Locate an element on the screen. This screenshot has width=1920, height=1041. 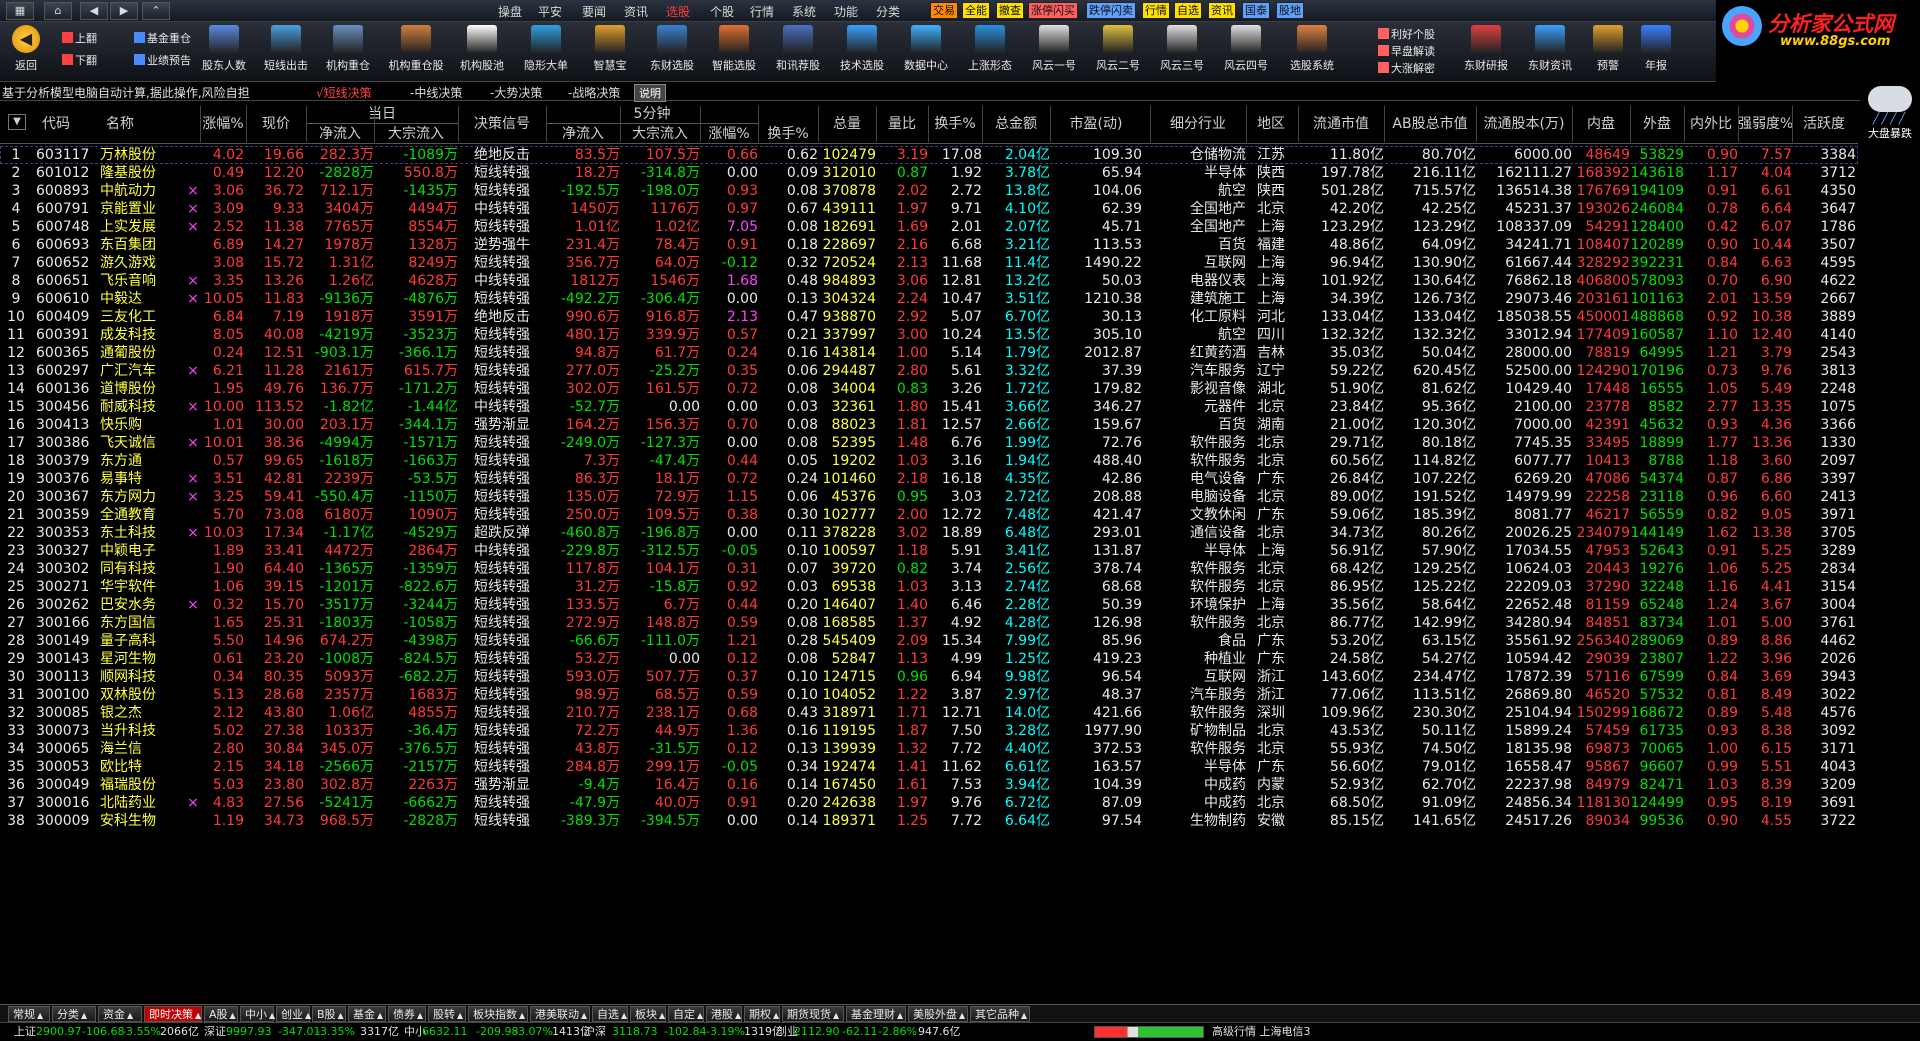
column-header: 大宗流入 is located at coordinates (416, 134).